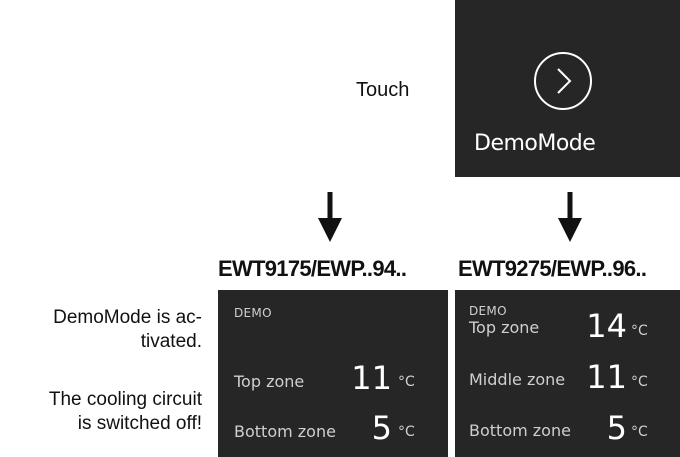  I want to click on zone-unit-middle: °C, so click(639, 382).